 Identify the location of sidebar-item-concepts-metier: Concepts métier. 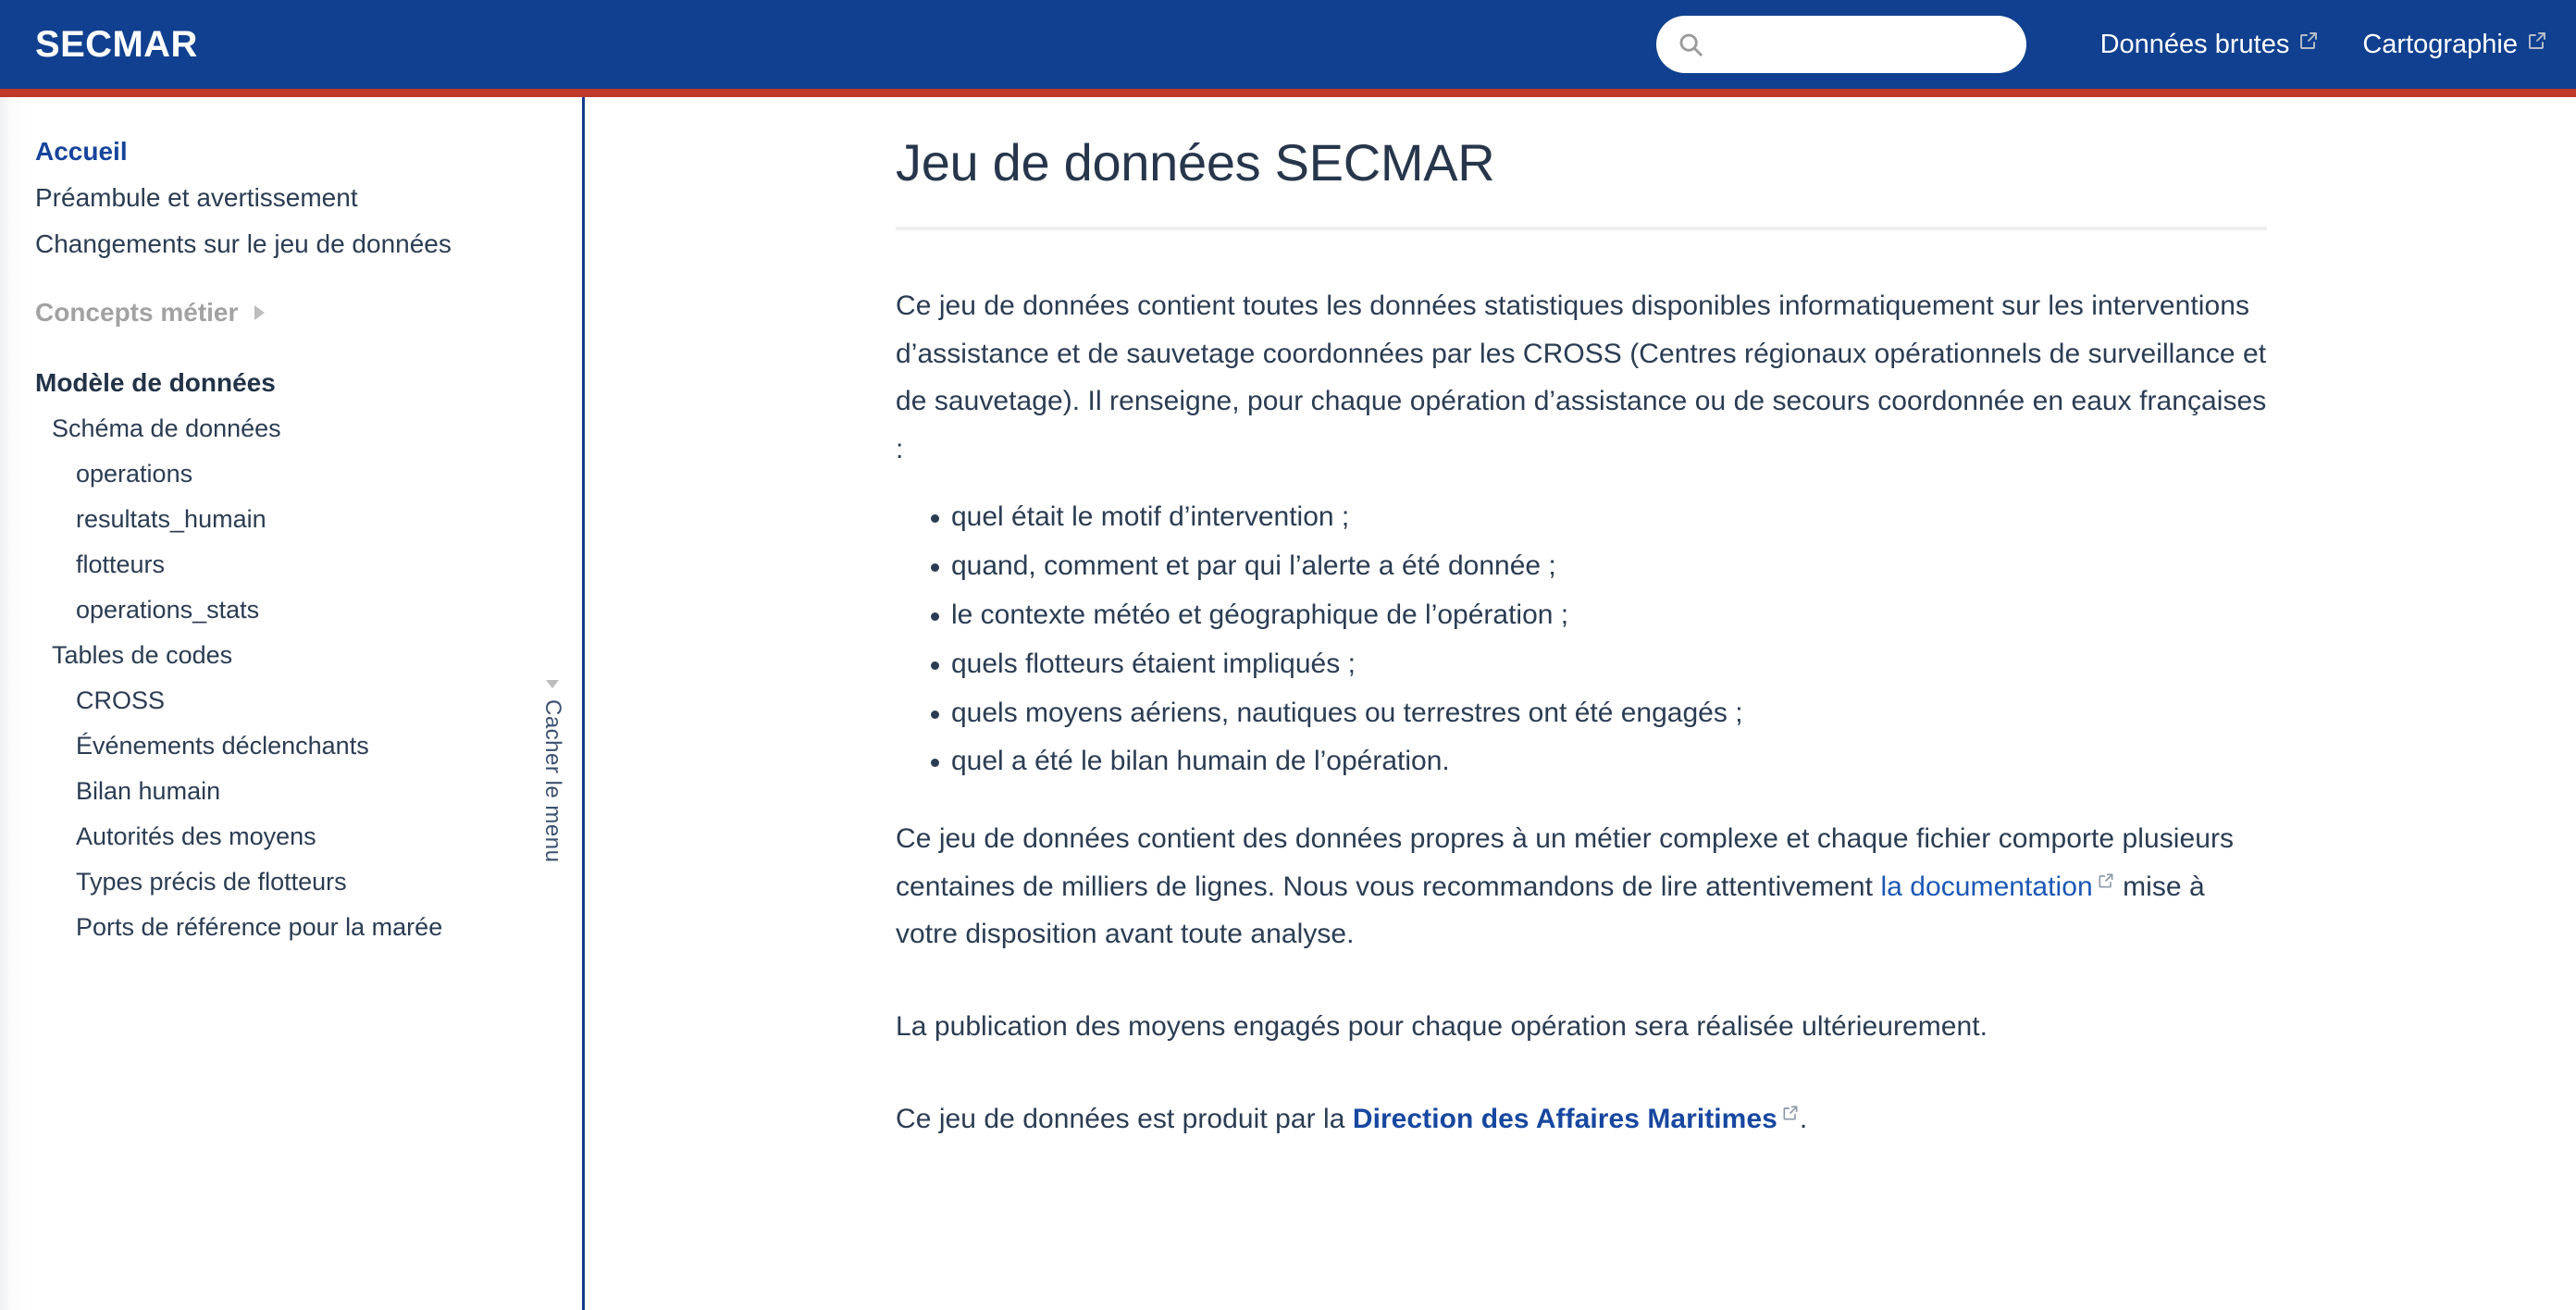
(291, 313).